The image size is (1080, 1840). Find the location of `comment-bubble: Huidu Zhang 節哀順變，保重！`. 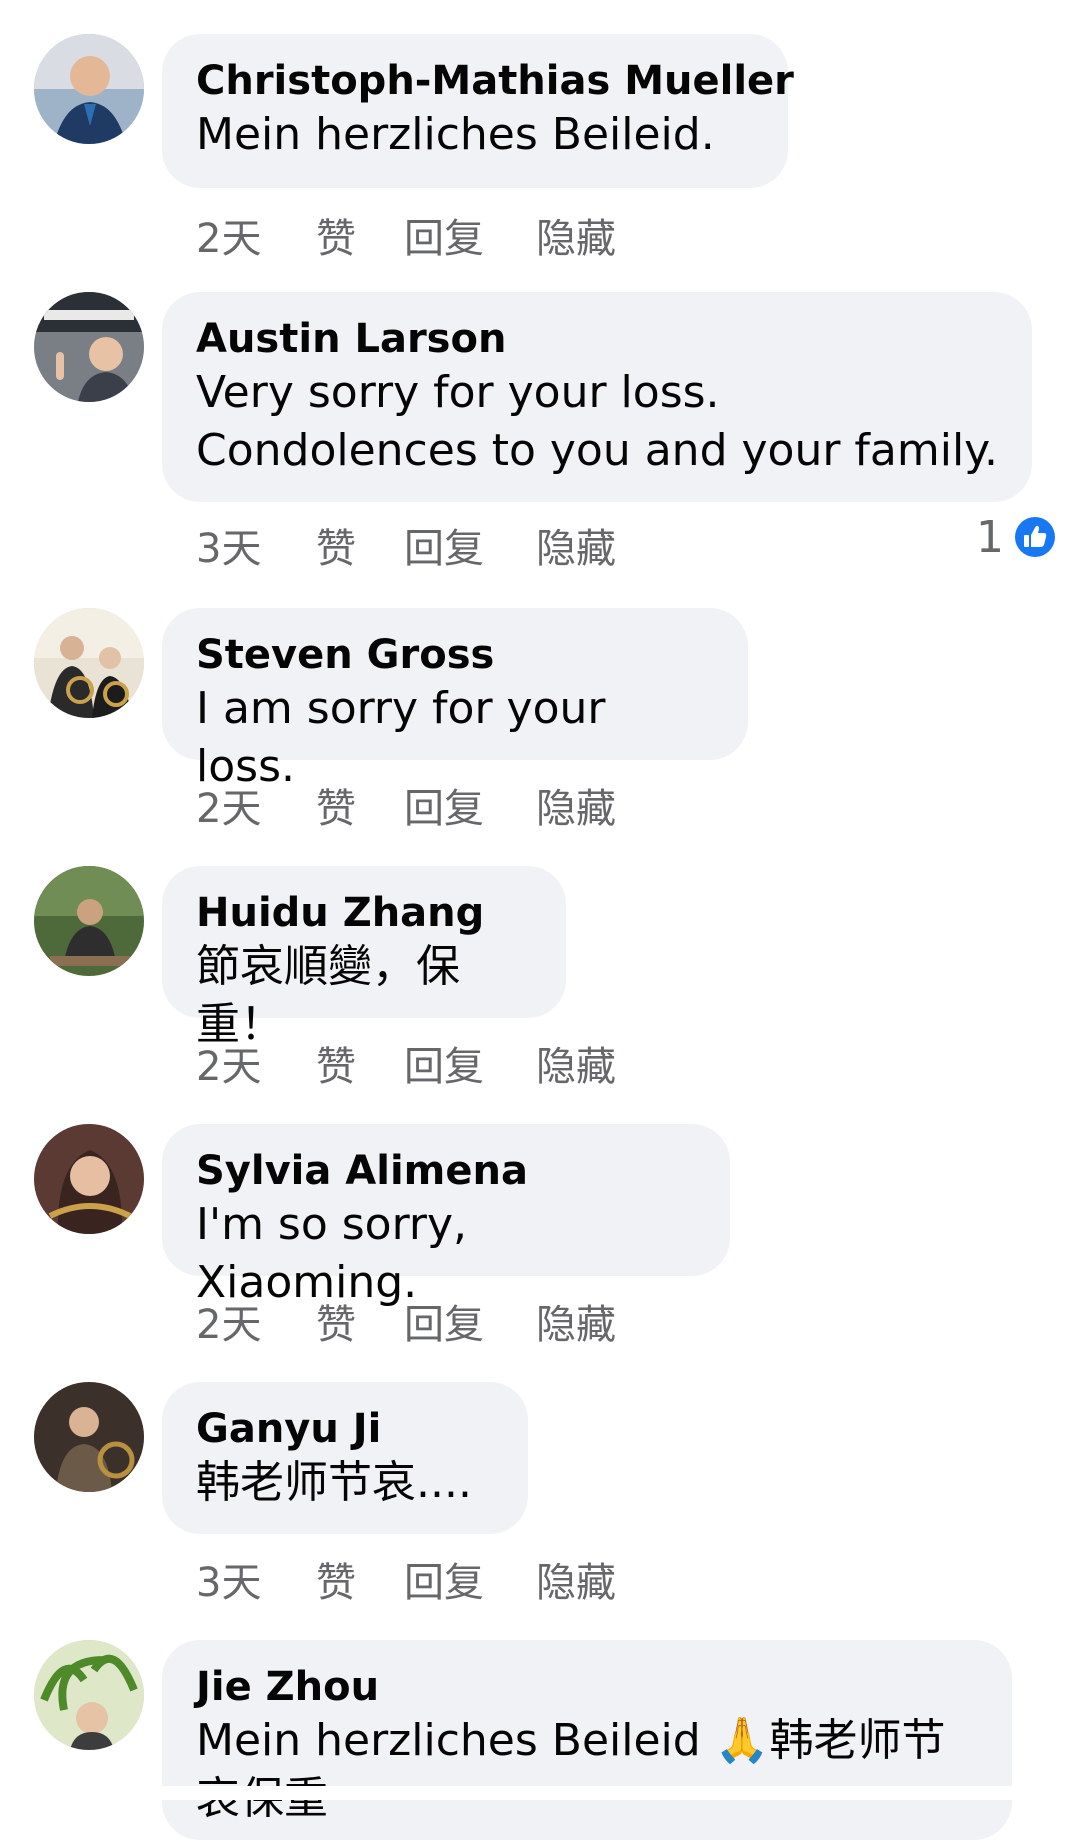

comment-bubble: Huidu Zhang 節哀順變，保重！ is located at coordinates (364, 958).